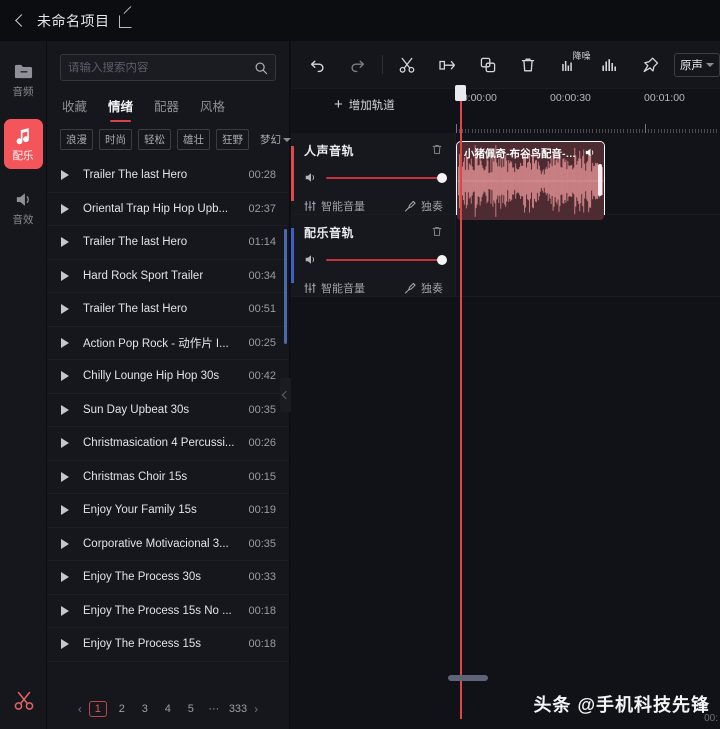  What do you see at coordinates (80, 709) in the screenshot?
I see `pagination-prev: ‹` at bounding box center [80, 709].